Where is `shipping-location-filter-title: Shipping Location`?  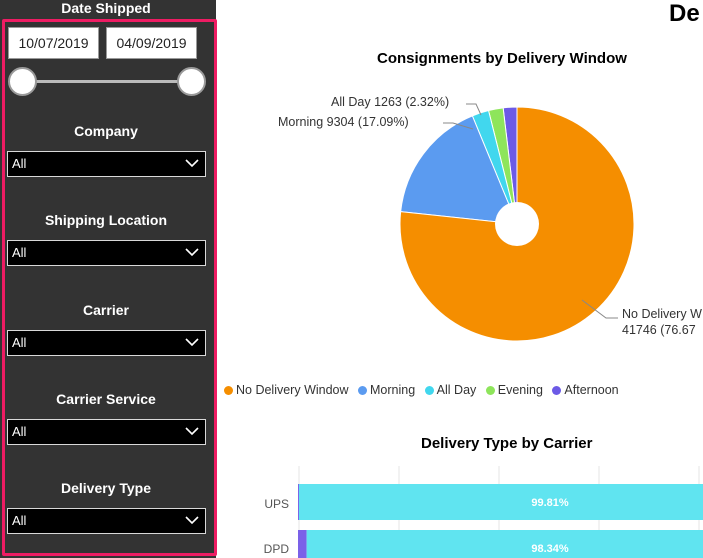 shipping-location-filter-title: Shipping Location is located at coordinates (106, 220).